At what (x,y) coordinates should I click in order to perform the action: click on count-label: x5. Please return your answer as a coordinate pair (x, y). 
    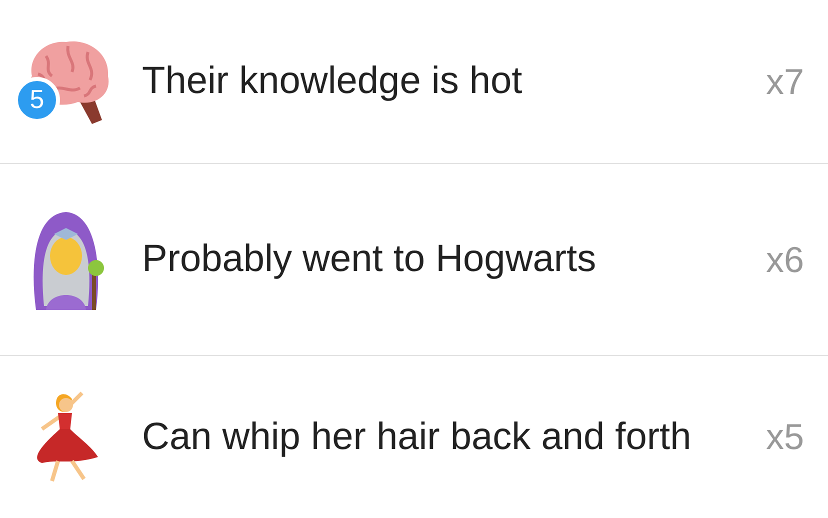
    Looking at the image, I should click on (785, 437).